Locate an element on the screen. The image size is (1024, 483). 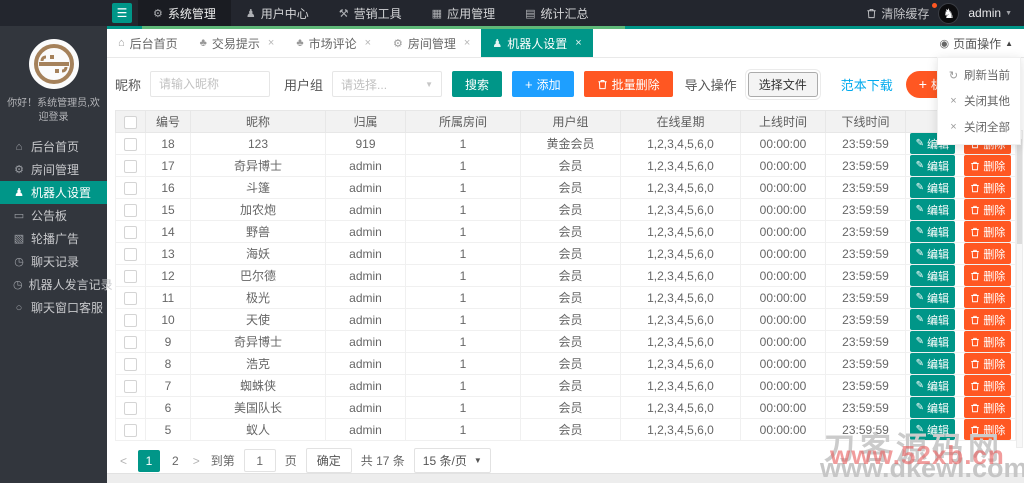
prev-page-icon: < is located at coordinates (123, 461).